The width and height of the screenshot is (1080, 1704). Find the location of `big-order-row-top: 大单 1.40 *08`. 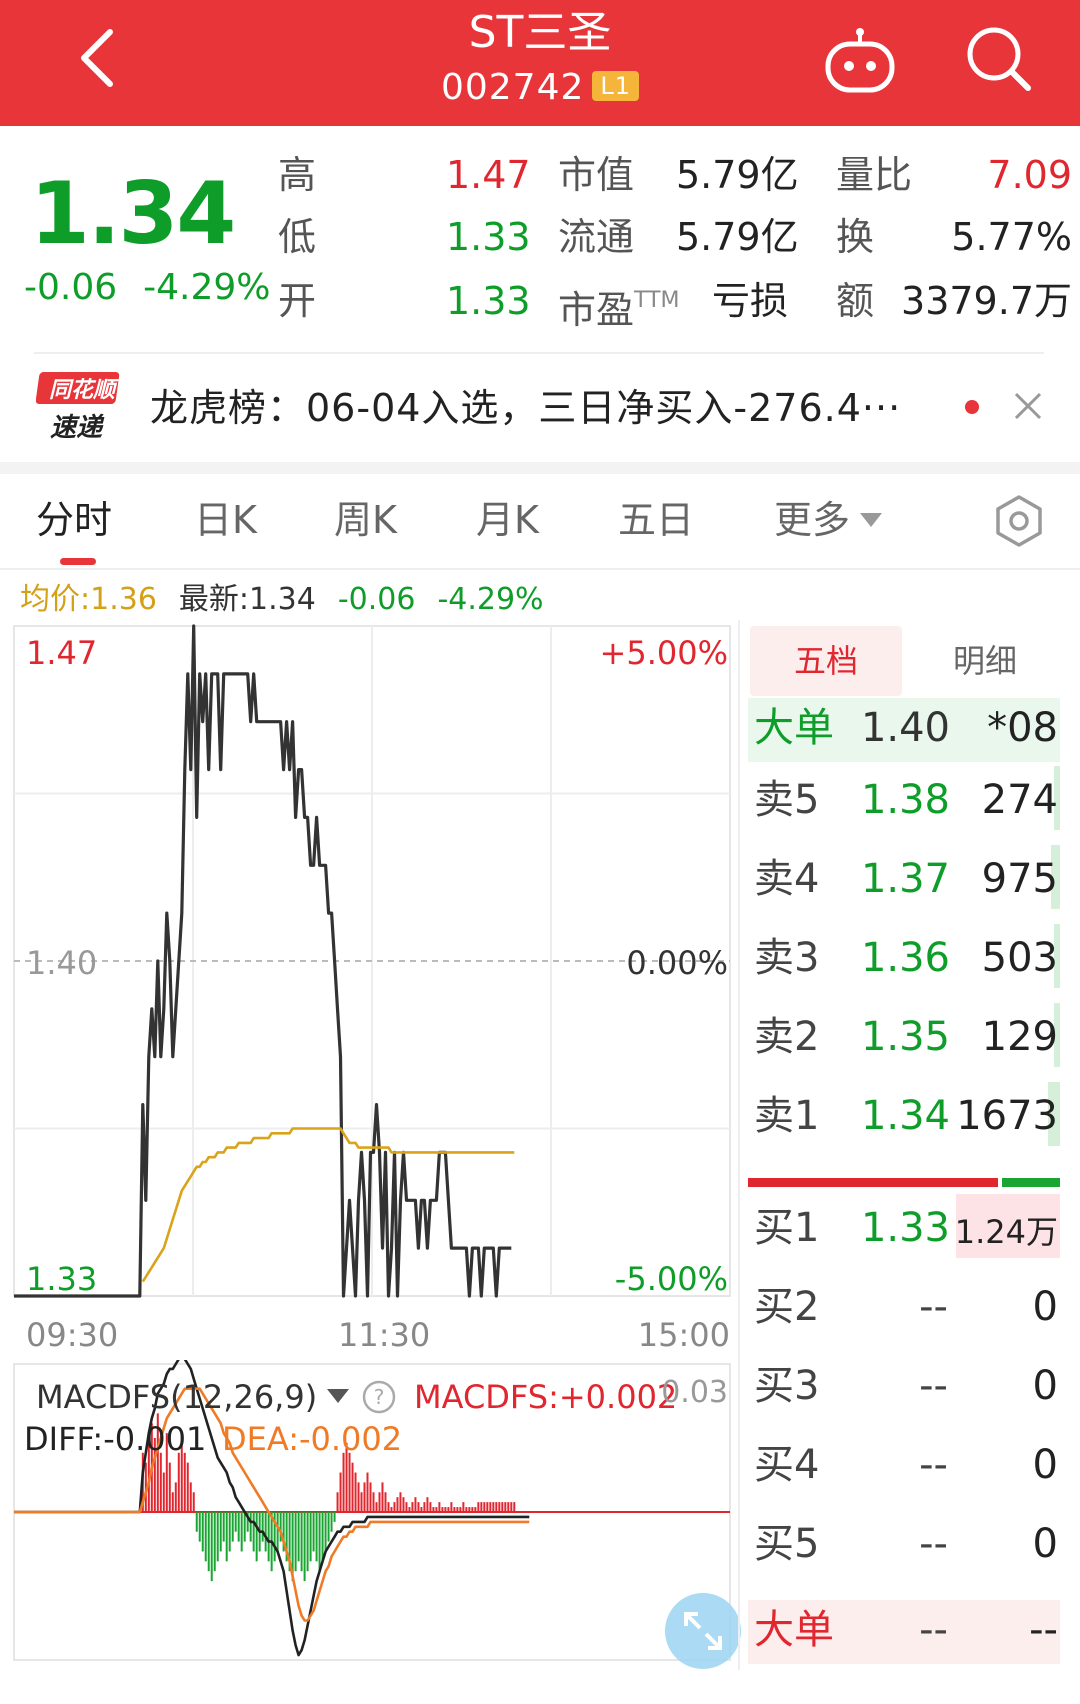

big-order-row-top: 大单 1.40 *08 is located at coordinates (904, 730).